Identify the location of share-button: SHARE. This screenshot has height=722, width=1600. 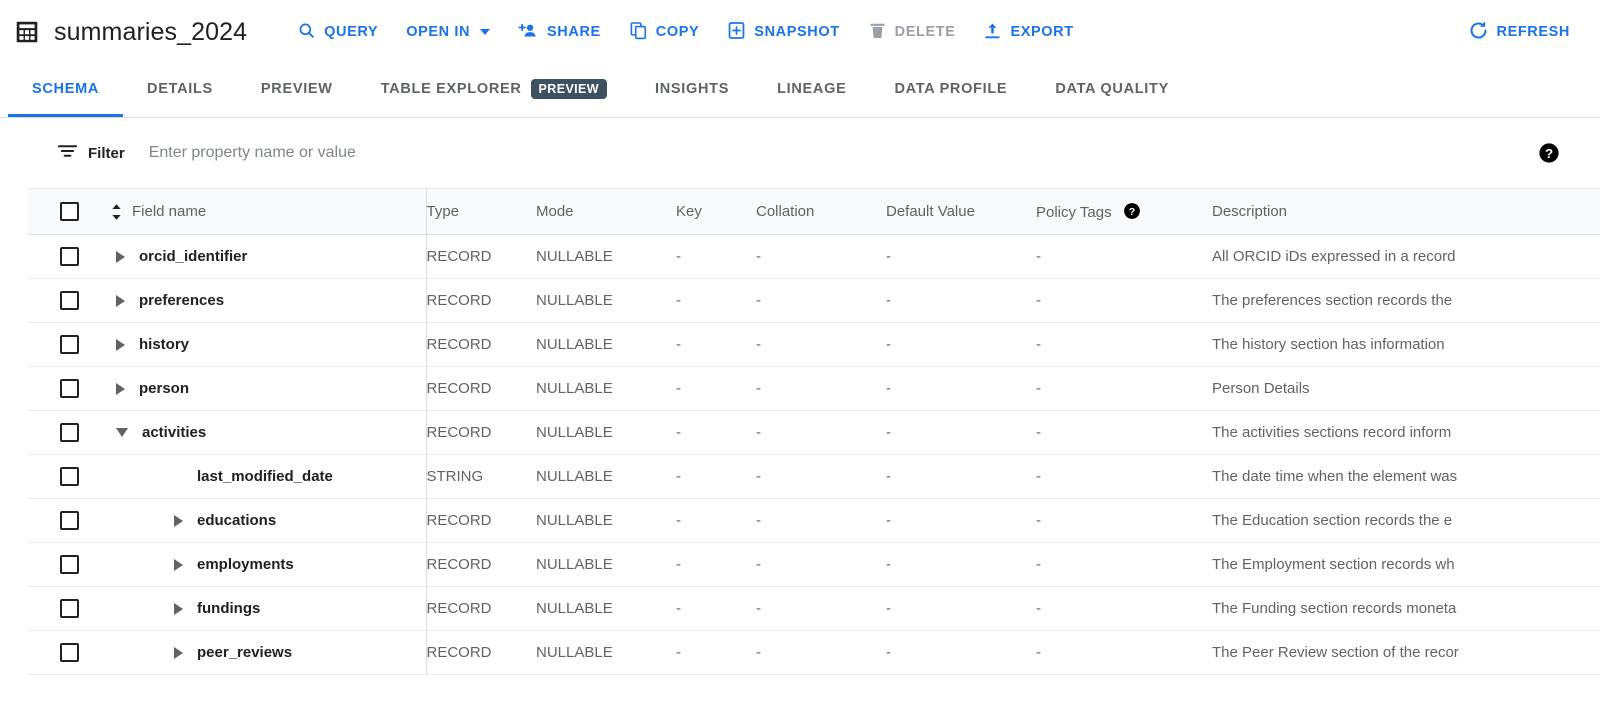
(559, 32).